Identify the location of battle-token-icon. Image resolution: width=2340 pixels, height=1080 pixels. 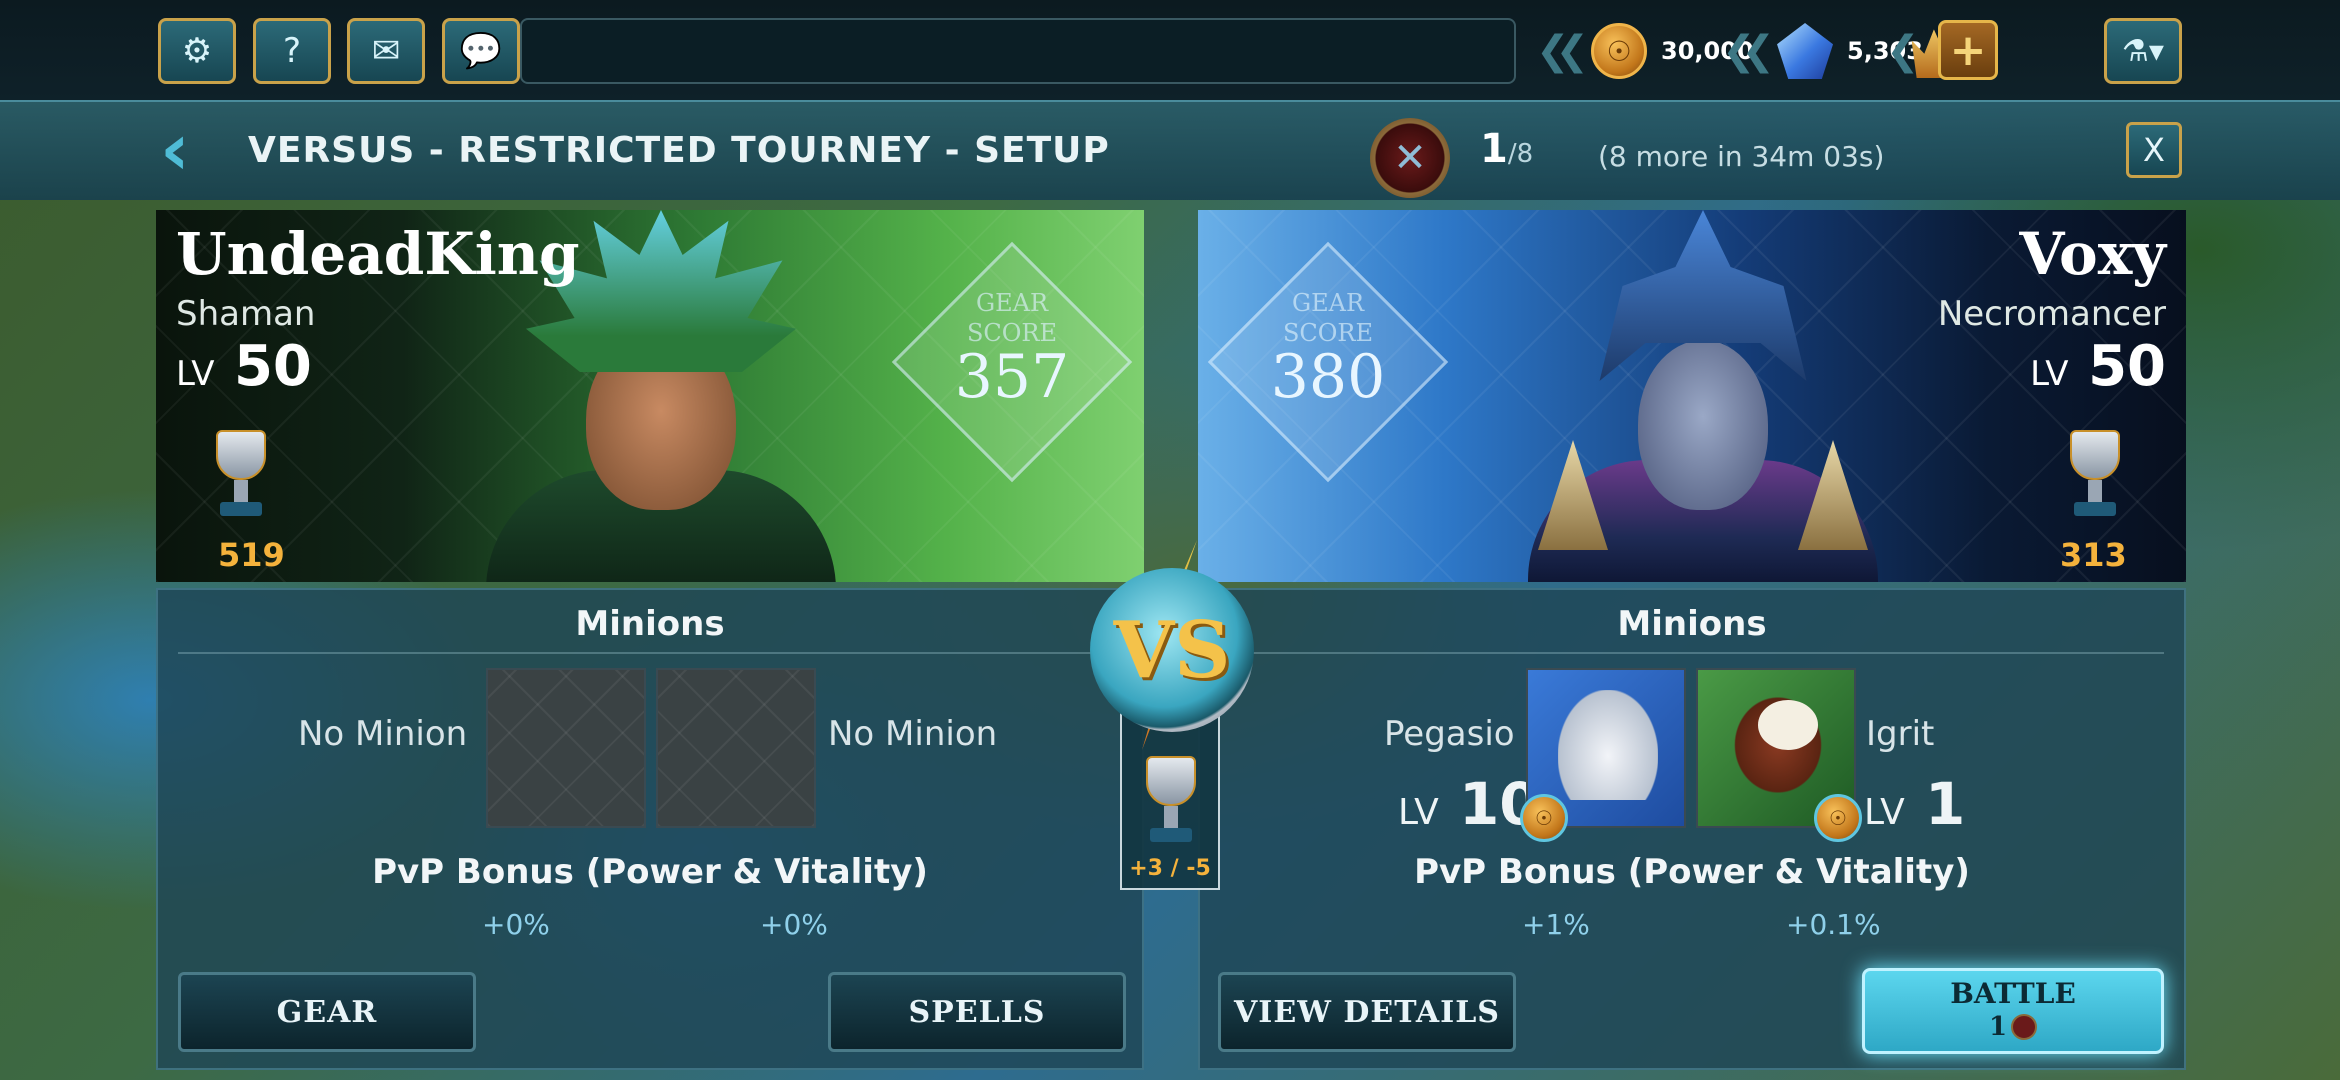
(2024, 1027).